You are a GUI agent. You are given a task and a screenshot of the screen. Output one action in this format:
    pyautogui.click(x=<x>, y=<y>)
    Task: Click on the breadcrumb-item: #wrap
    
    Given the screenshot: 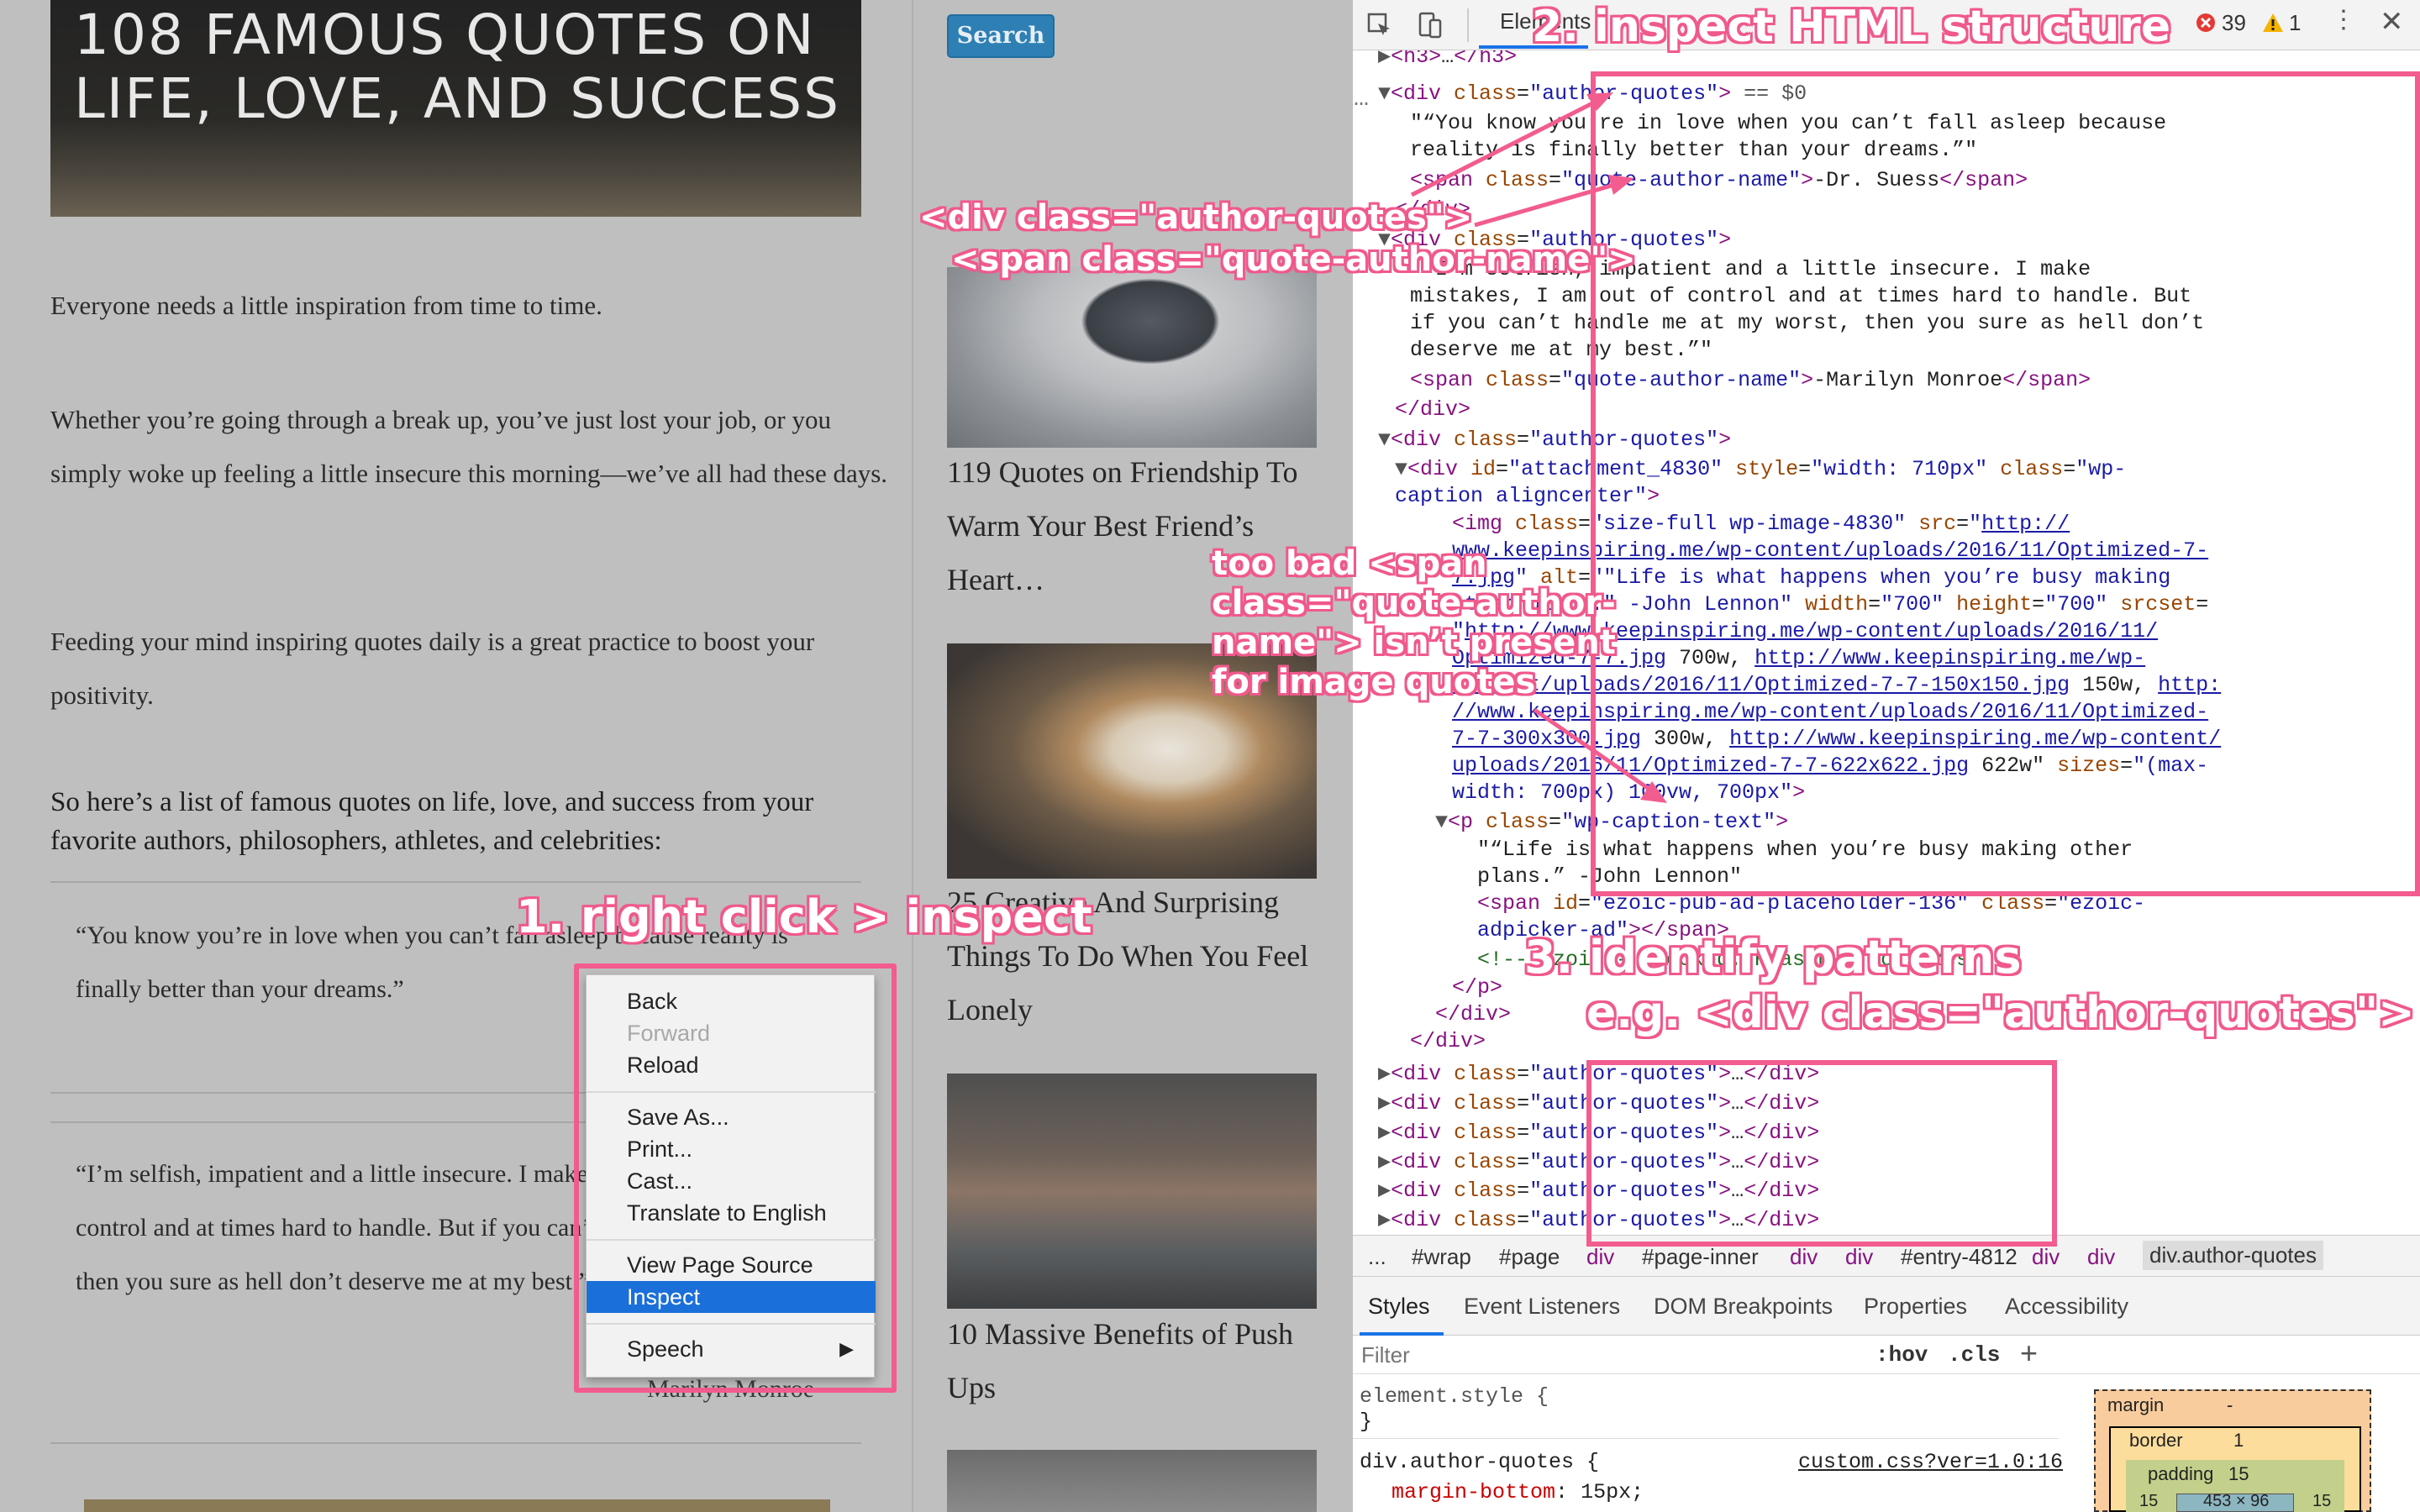 What is the action you would take?
    pyautogui.click(x=1441, y=1257)
    